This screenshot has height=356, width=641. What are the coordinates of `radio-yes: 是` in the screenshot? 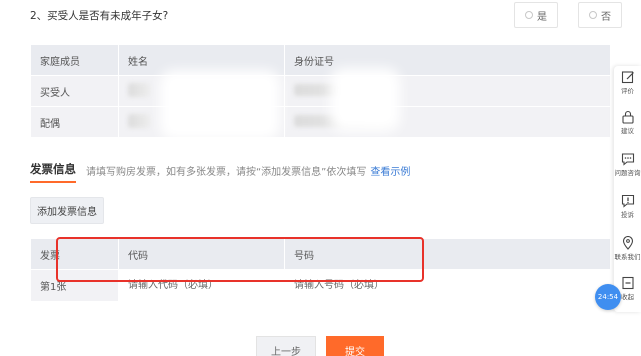 It's located at (536, 15).